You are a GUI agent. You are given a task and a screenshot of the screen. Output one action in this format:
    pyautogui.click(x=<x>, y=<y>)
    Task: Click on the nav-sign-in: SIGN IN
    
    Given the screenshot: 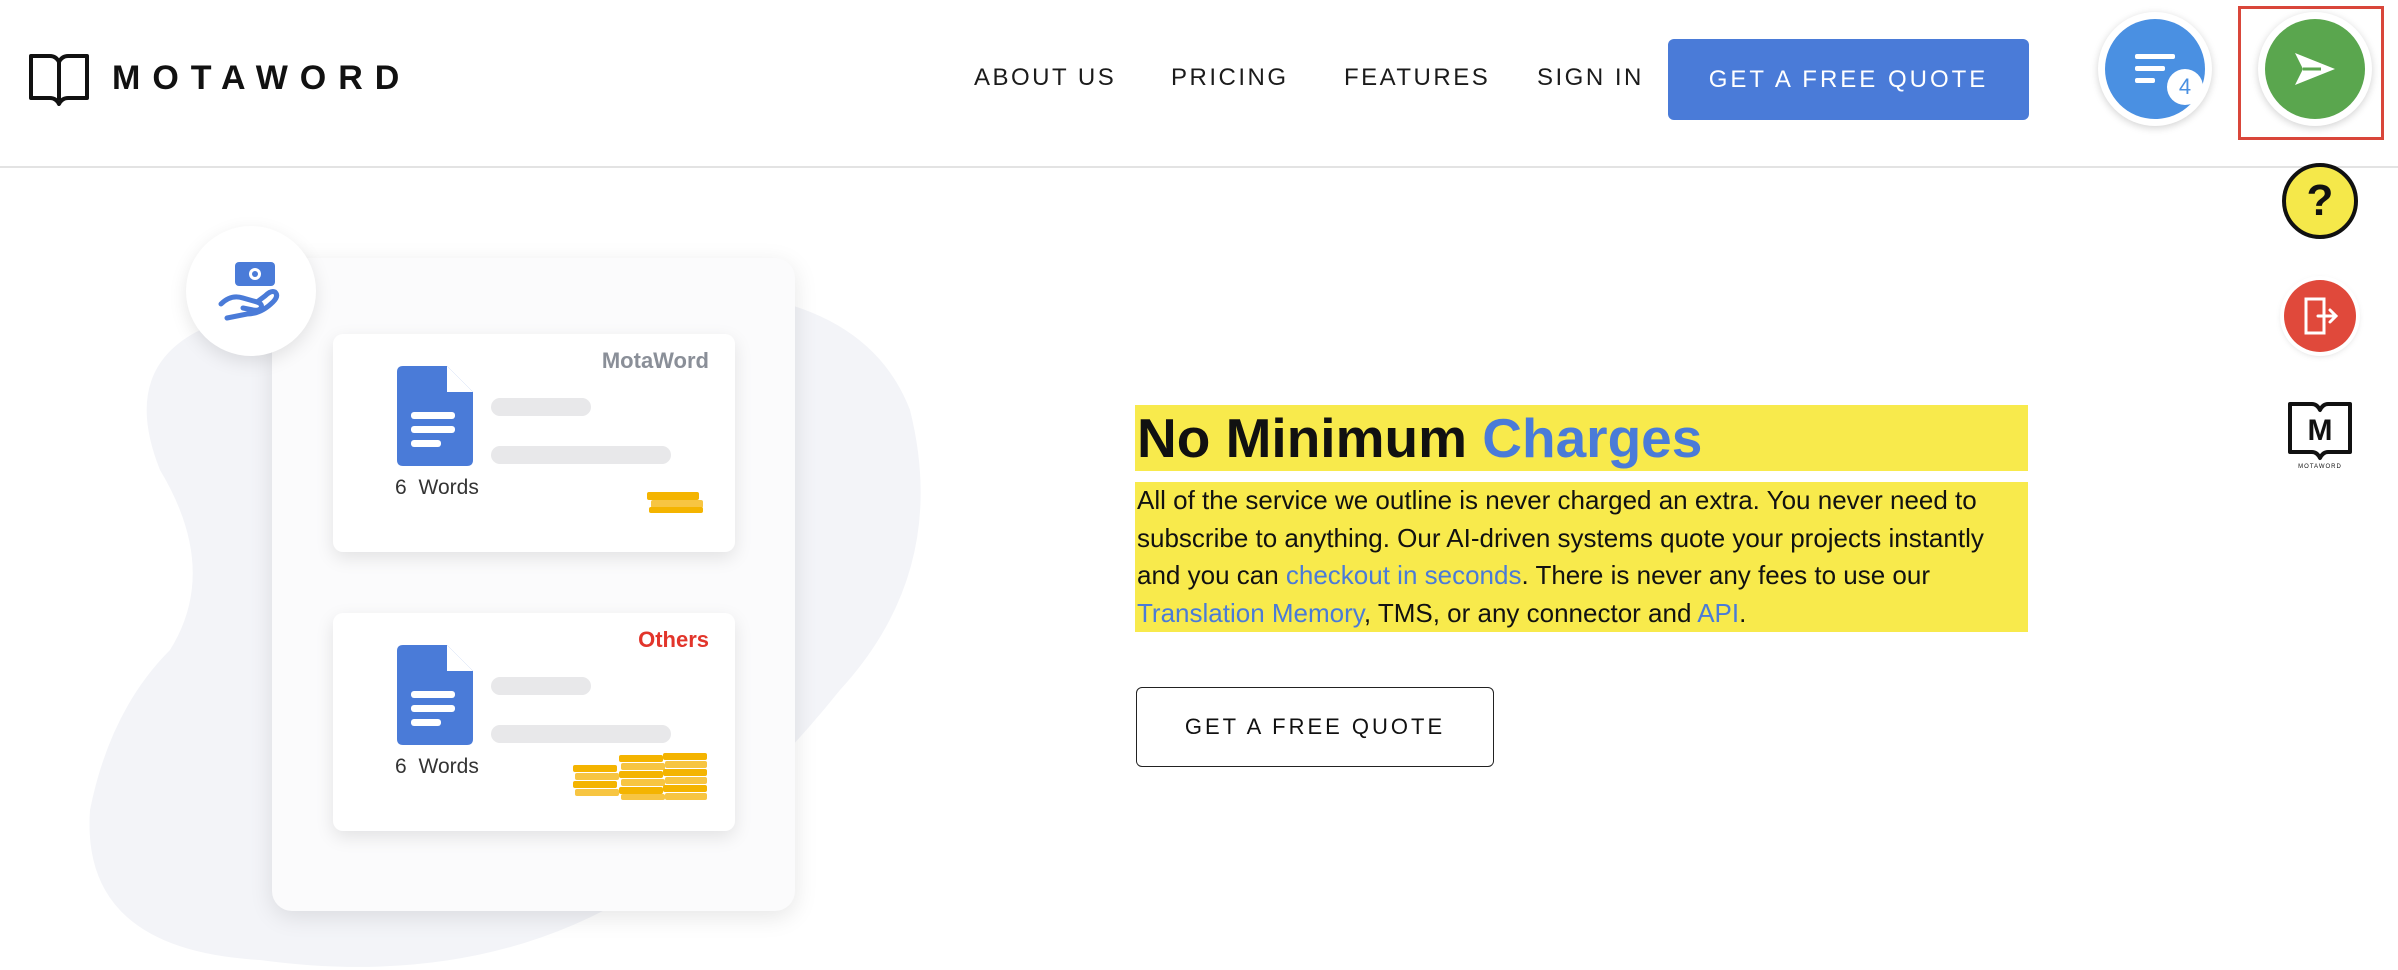 What is the action you would take?
    pyautogui.click(x=1590, y=78)
    